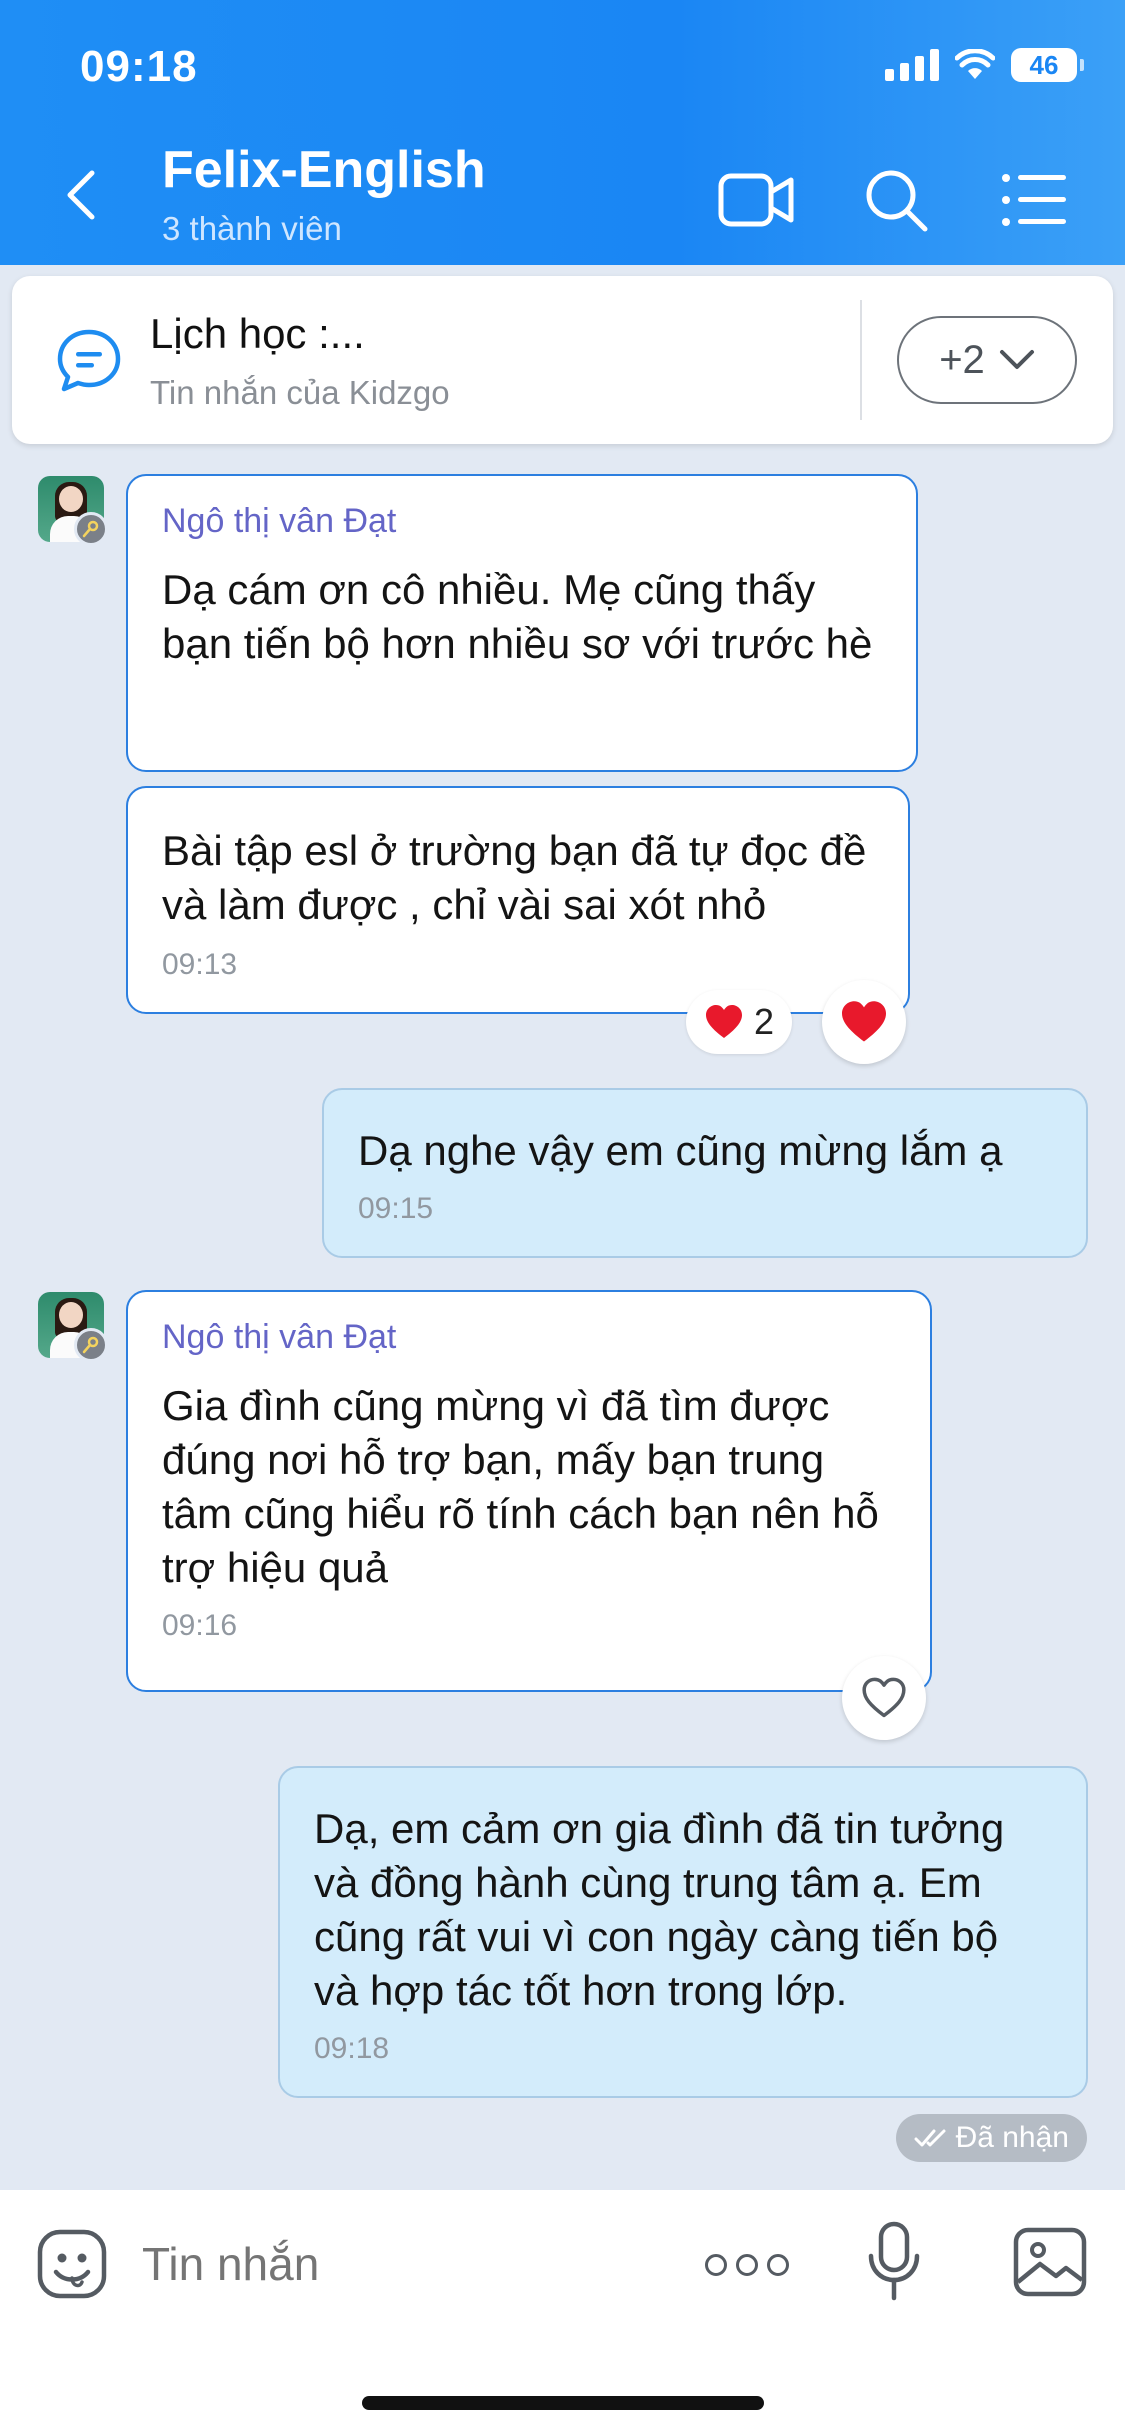  I want to click on message-text: Dạ nghe vậy em cũng mừng lắm ạ, so click(680, 1150).